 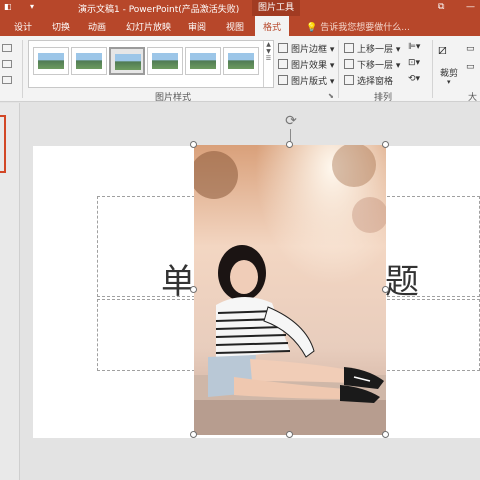 I want to click on compress-icon, so click(x=7, y=64).